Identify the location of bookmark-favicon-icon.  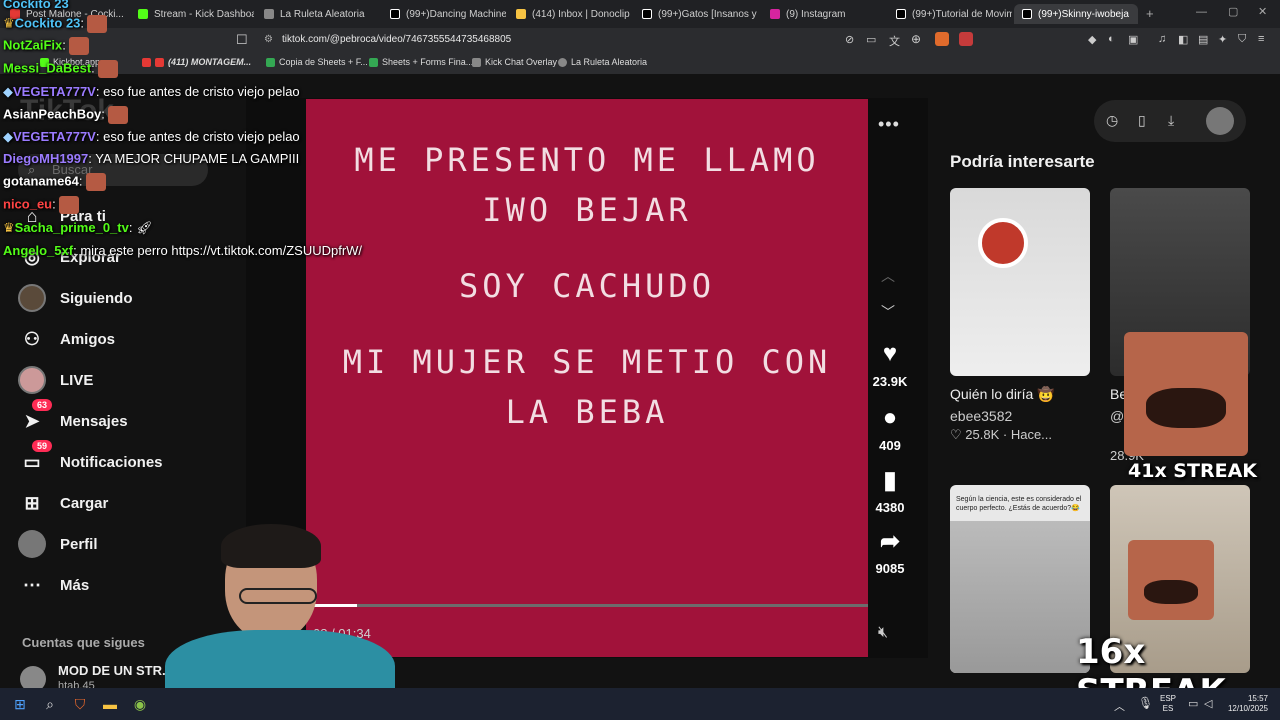
(476, 62).